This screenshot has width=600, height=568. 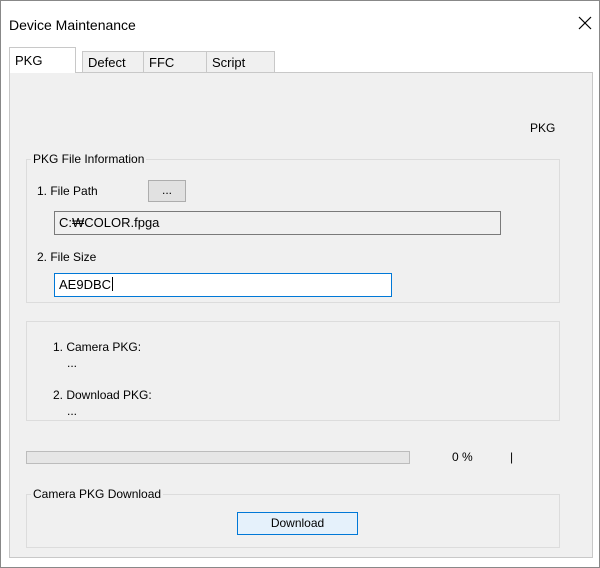 What do you see at coordinates (585, 23) in the screenshot?
I see `close-icon` at bounding box center [585, 23].